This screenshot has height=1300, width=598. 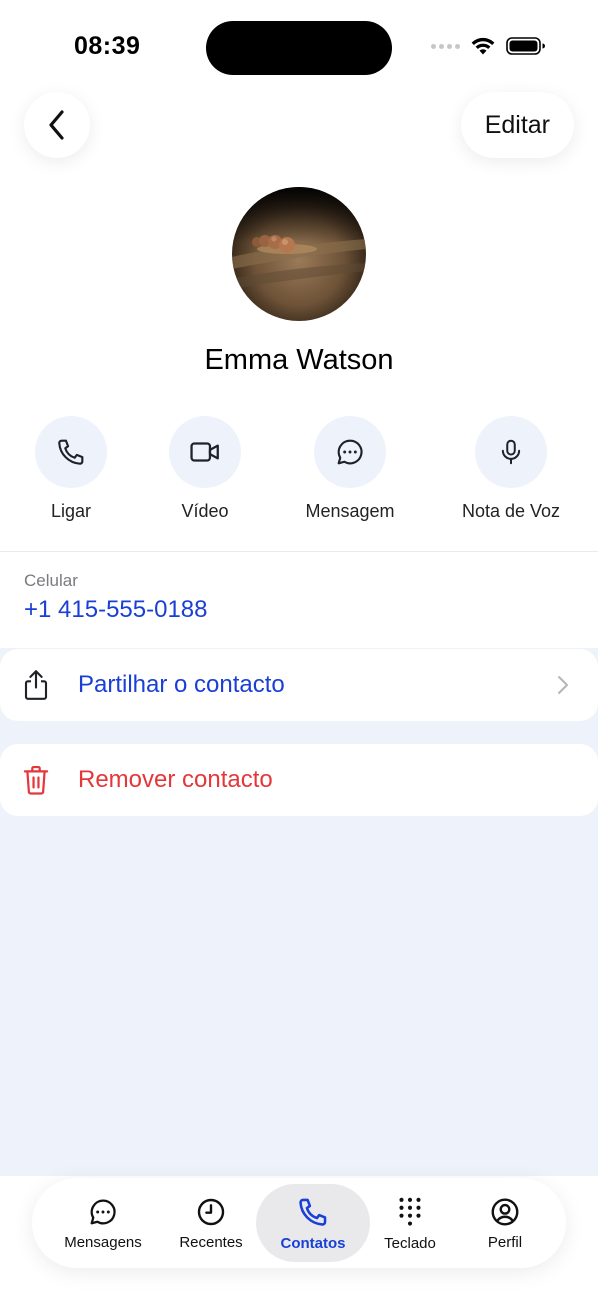 What do you see at coordinates (299, 780) in the screenshot?
I see `remove-contact-row: Remover contacto` at bounding box center [299, 780].